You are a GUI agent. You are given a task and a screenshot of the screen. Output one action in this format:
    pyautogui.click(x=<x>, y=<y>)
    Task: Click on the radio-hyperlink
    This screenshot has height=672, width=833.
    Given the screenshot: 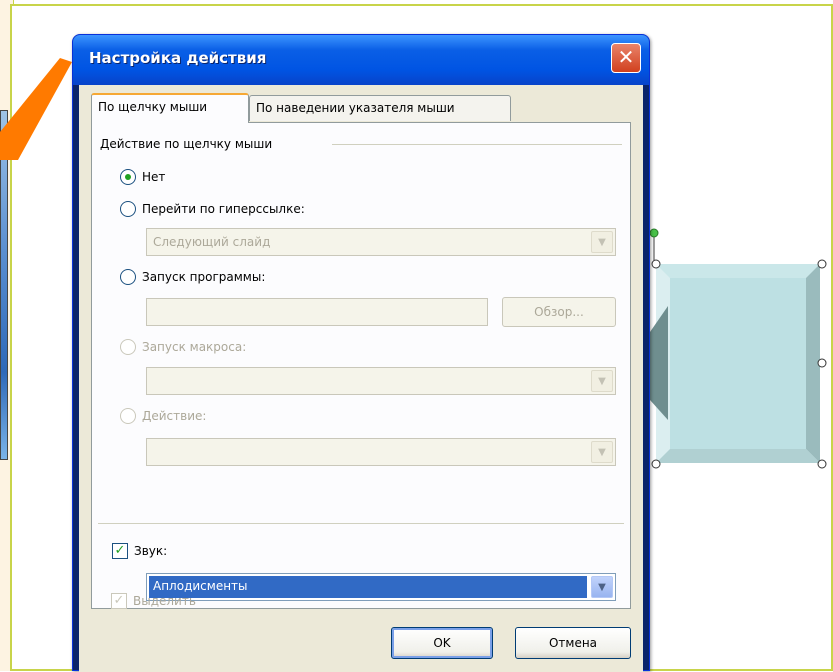 What is the action you would take?
    pyautogui.click(x=128, y=209)
    